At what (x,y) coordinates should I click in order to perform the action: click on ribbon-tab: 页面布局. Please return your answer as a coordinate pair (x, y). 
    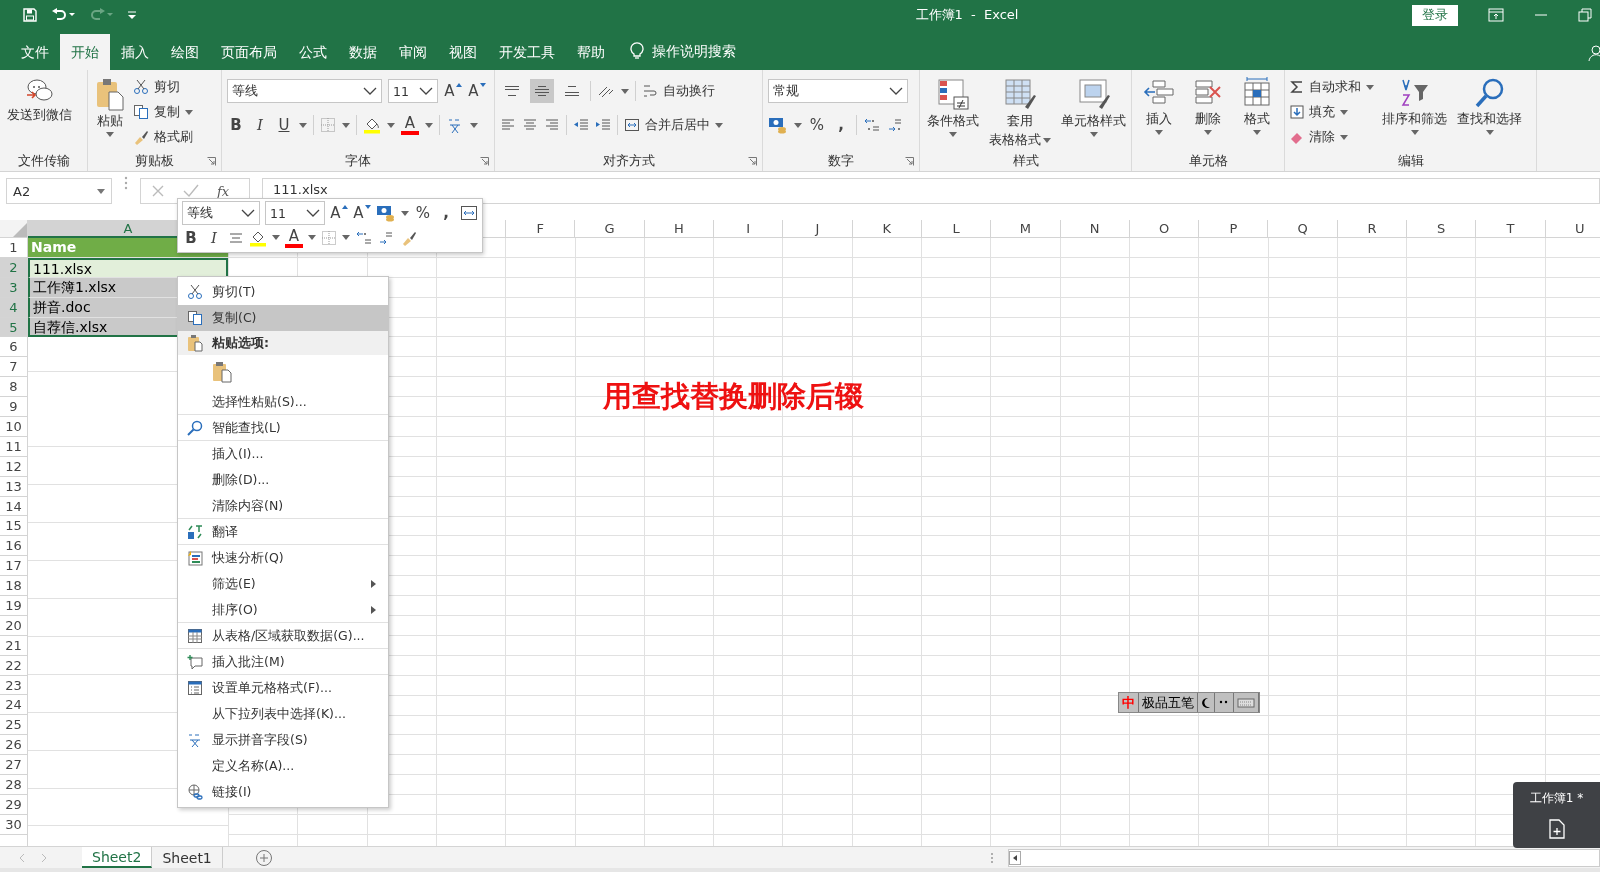
    Looking at the image, I should click on (249, 52).